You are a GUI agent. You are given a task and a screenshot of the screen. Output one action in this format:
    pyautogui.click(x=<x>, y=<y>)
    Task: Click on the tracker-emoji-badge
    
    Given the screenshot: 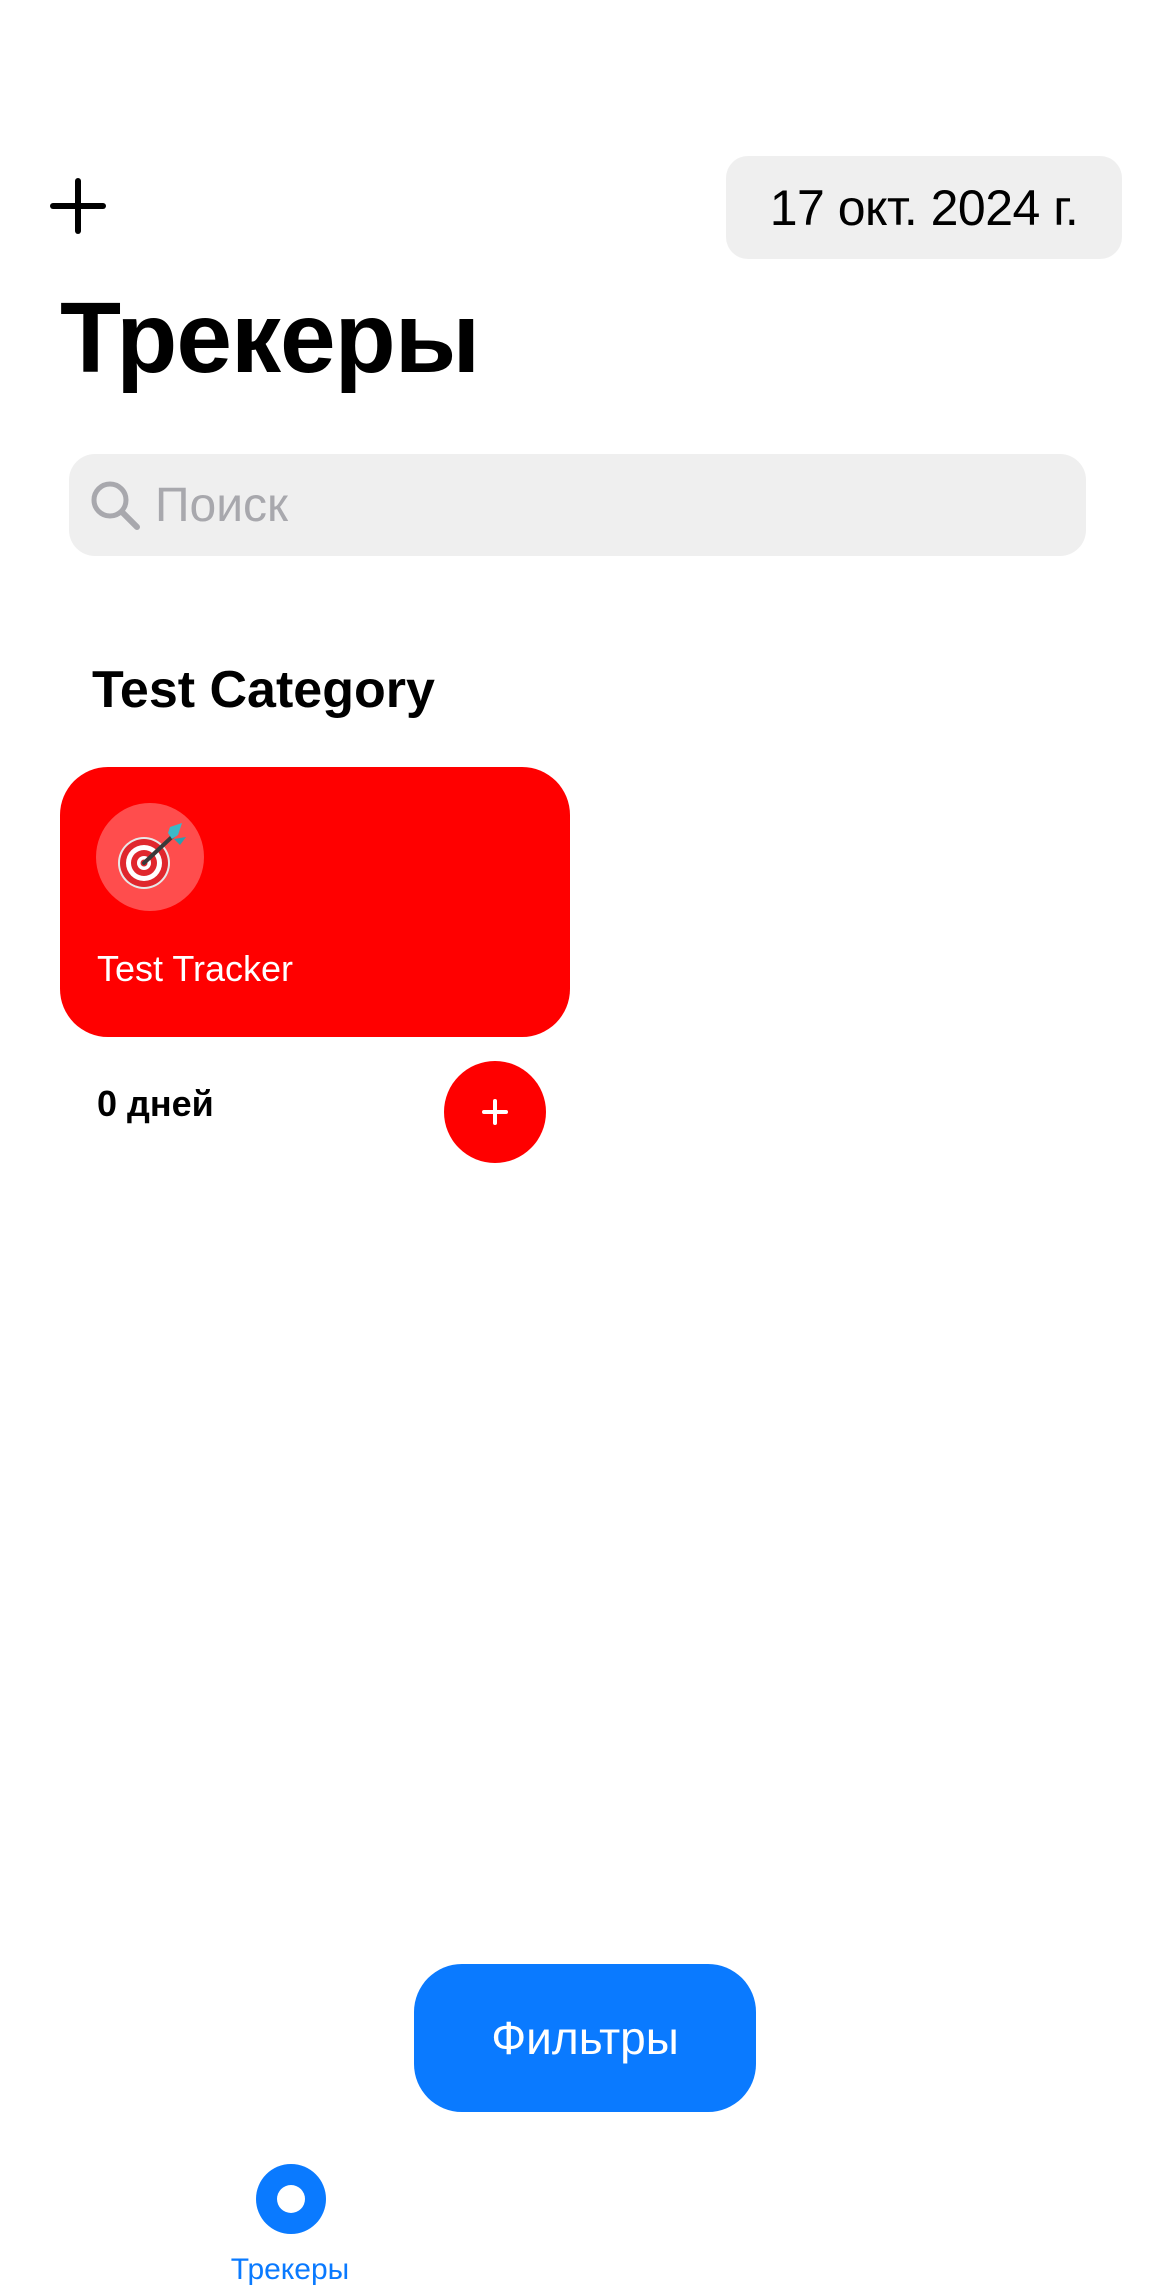 What is the action you would take?
    pyautogui.click(x=150, y=857)
    